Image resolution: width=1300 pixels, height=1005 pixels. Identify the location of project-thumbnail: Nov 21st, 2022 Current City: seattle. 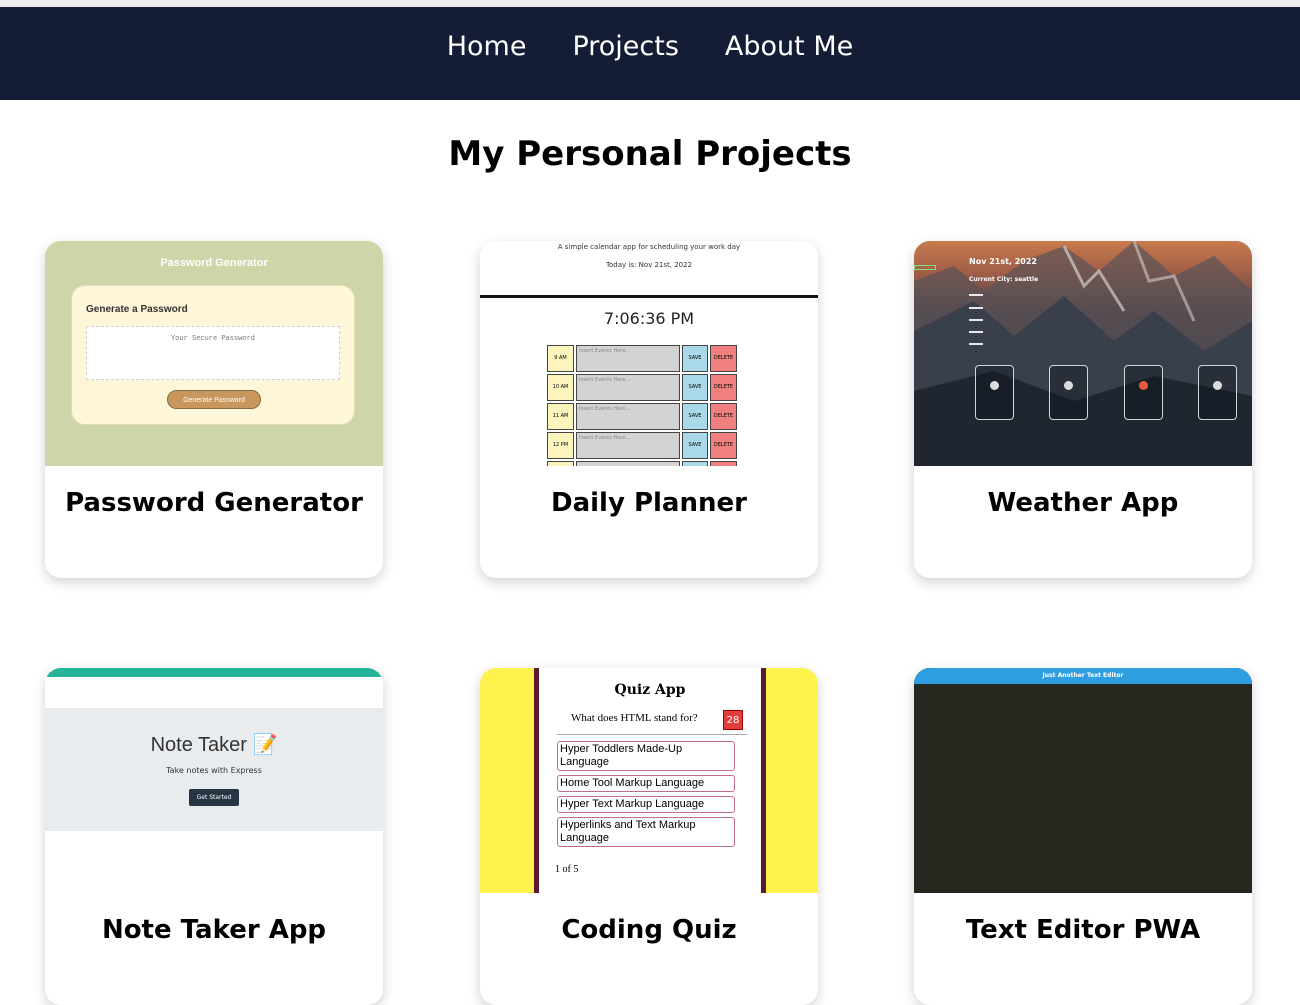
(1083, 353).